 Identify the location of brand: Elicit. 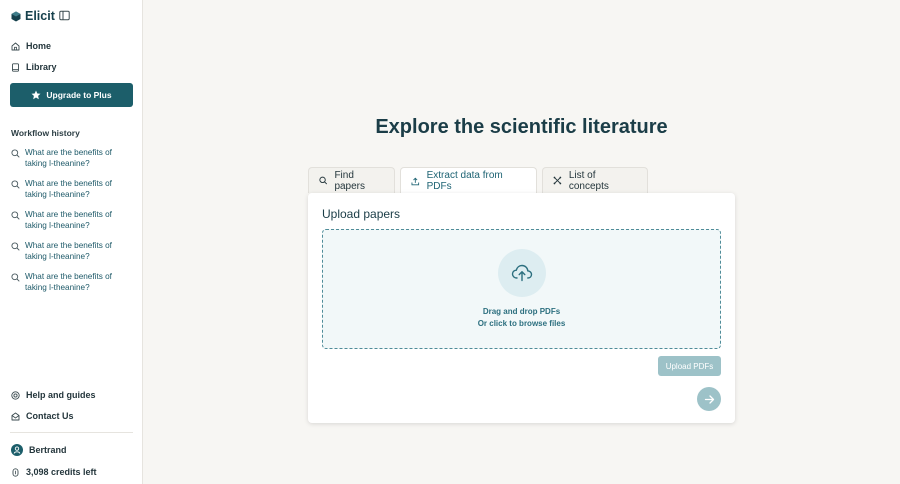
(33, 16).